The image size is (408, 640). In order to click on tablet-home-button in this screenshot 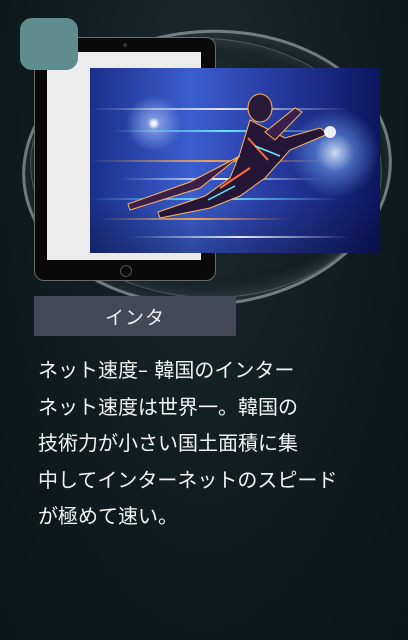, I will do `click(126, 271)`.